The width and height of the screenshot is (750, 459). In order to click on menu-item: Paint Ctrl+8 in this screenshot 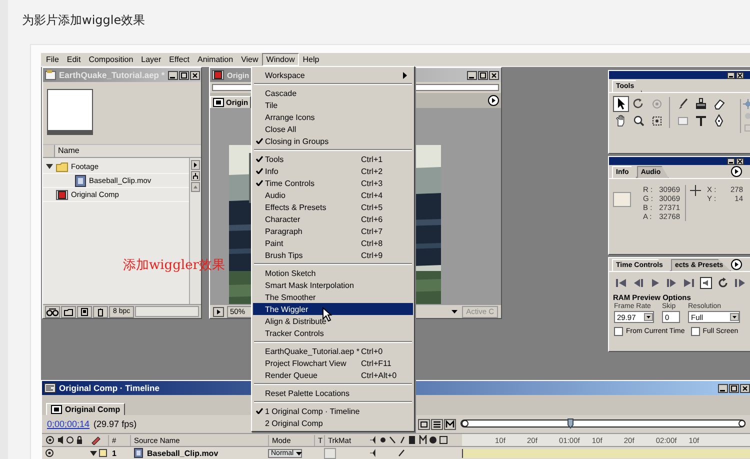, I will do `click(333, 243)`.